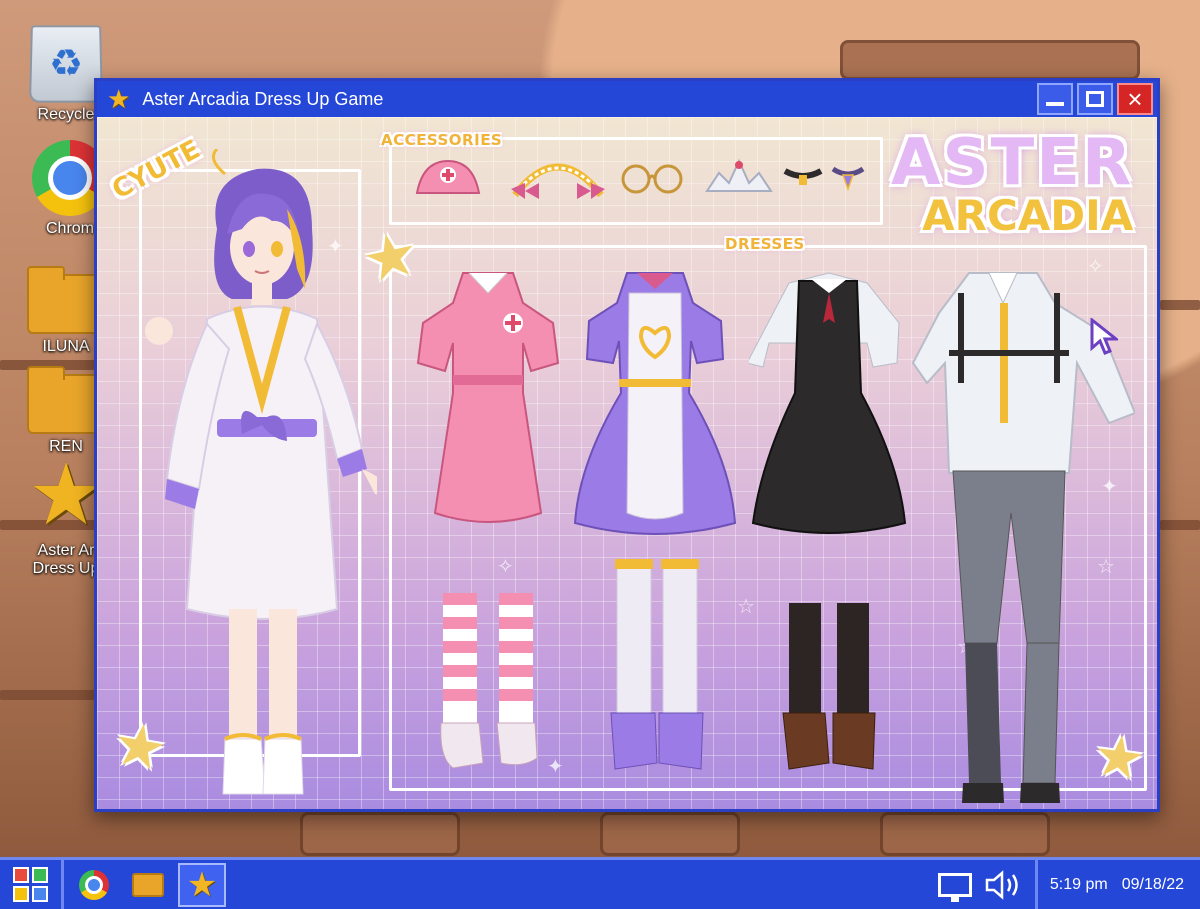  I want to click on logo-line-aster: ASTER, so click(1012, 163).